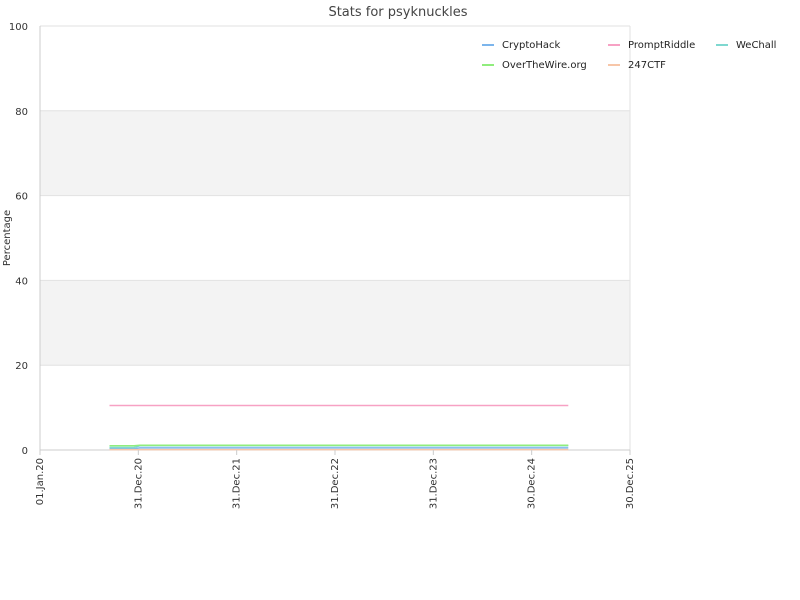  Describe the element at coordinates (138, 483) in the screenshot. I see `x-tick-label: 31.Dec.20` at that location.